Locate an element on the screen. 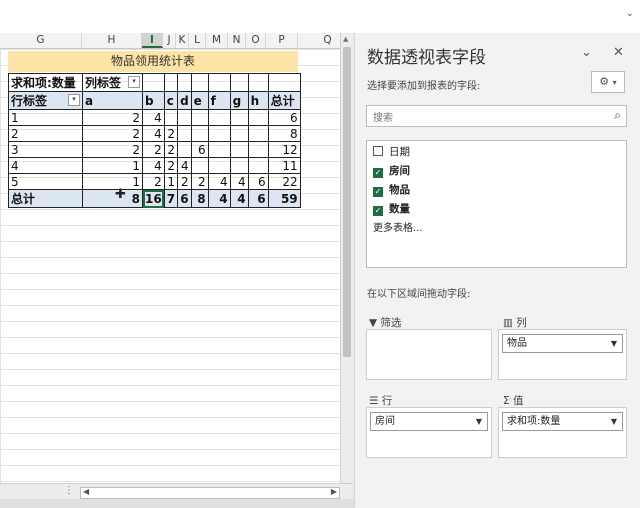 The height and width of the screenshot is (508, 640). header-cell: a is located at coordinates (112, 100).